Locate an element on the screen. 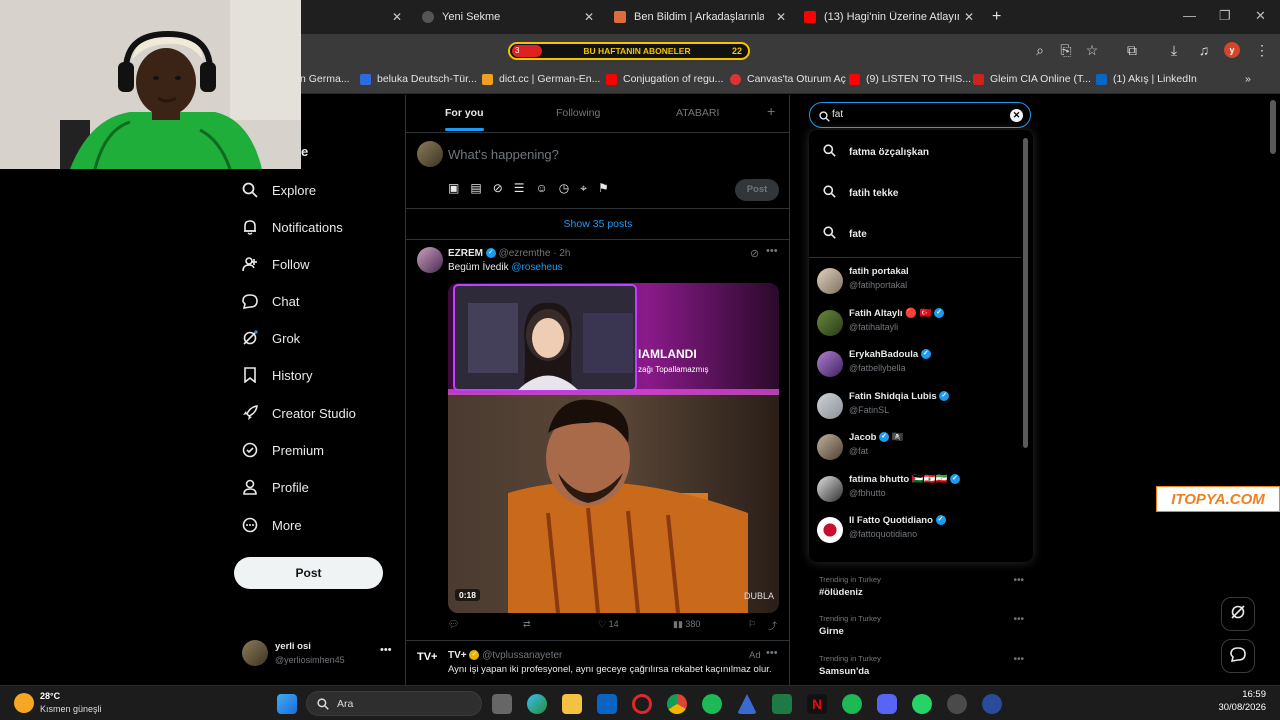 The height and width of the screenshot is (720, 1280). user-result: Fatin Shidqia Lubis ✓ @FatinSL is located at coordinates (917, 407).